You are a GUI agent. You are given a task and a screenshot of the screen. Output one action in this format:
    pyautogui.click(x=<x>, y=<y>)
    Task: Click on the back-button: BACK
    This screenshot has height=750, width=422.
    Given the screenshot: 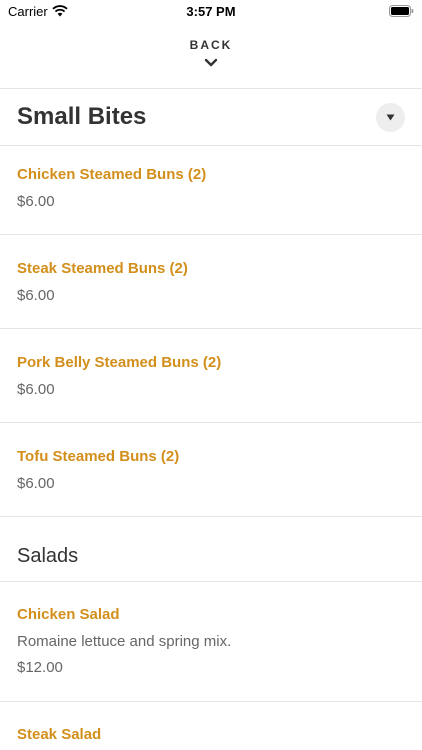 What is the action you would take?
    pyautogui.click(x=211, y=59)
    